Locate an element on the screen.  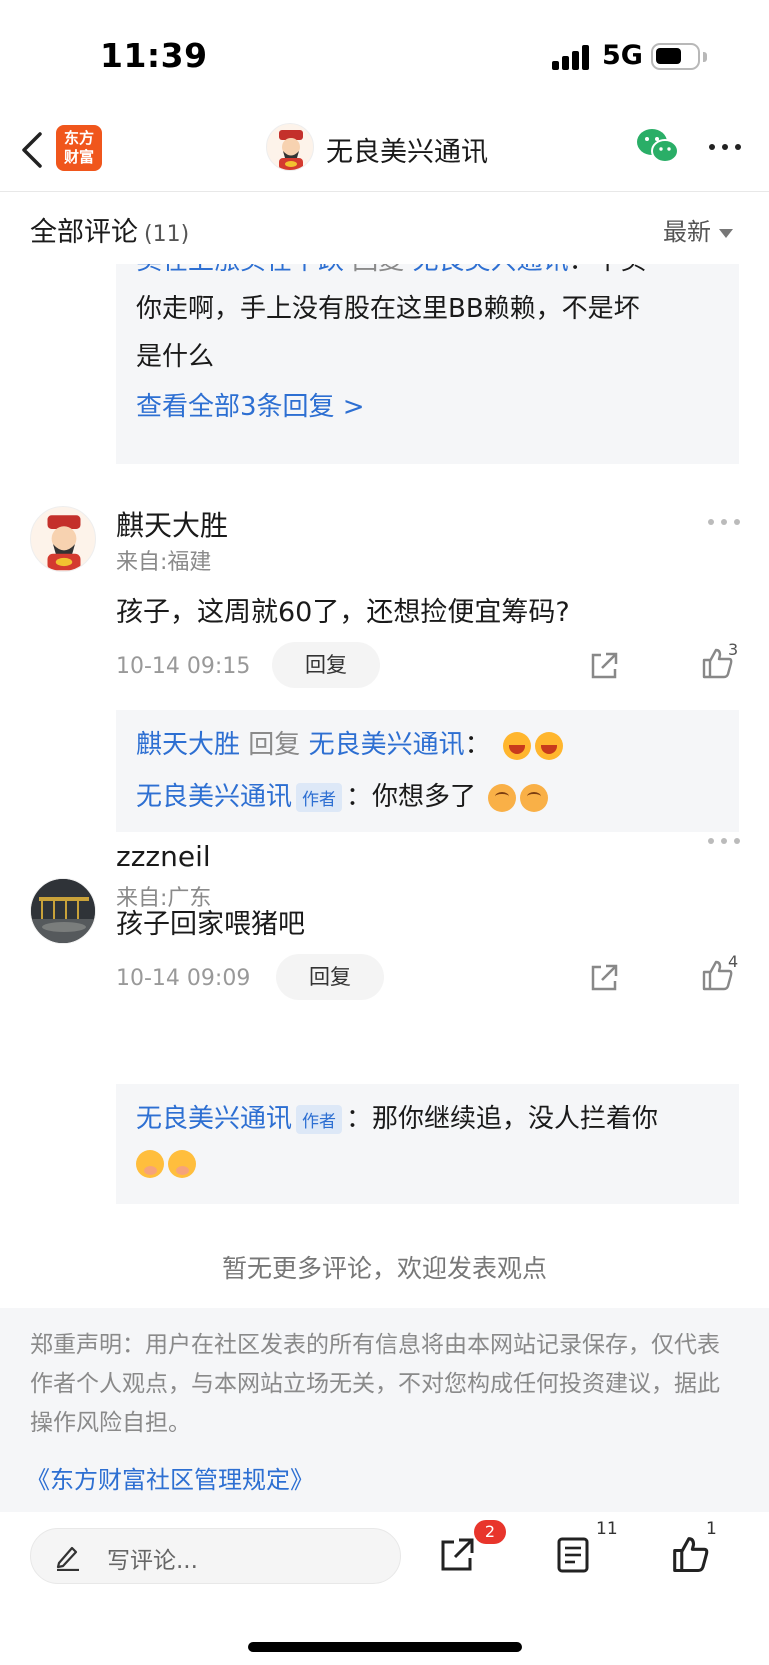
comment-text: 孩子，这周就60了，还想捡便宜筹码? is located at coordinates (343, 612).